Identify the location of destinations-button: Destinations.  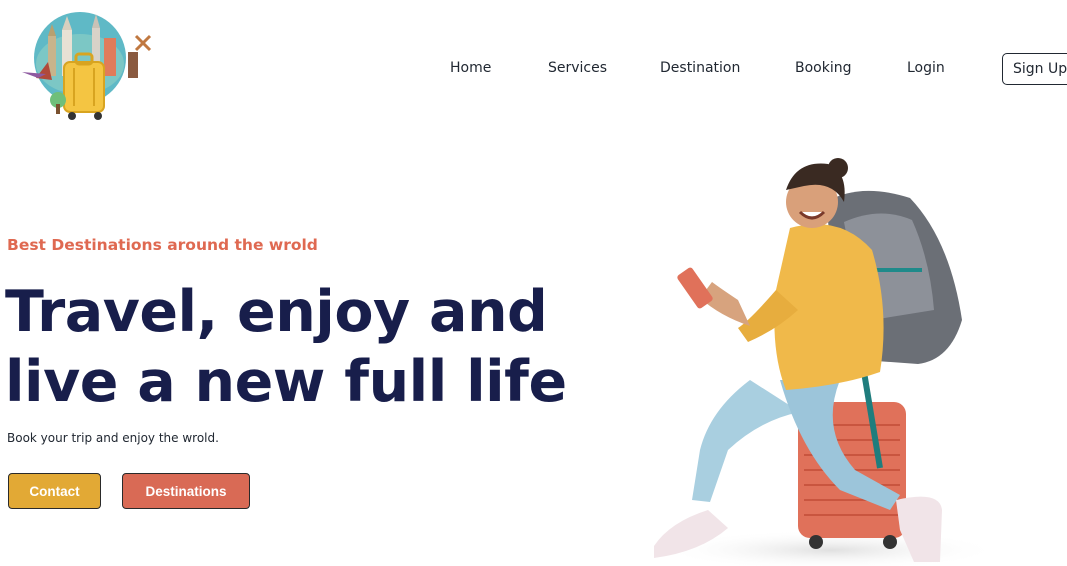
(186, 491).